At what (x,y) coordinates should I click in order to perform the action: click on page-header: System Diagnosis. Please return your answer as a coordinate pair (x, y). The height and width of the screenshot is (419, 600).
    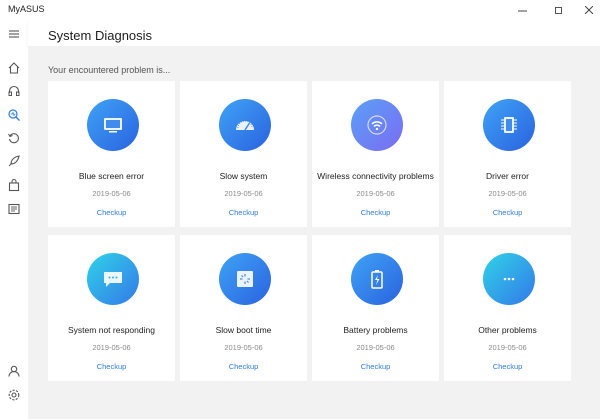
    Looking at the image, I should click on (314, 33).